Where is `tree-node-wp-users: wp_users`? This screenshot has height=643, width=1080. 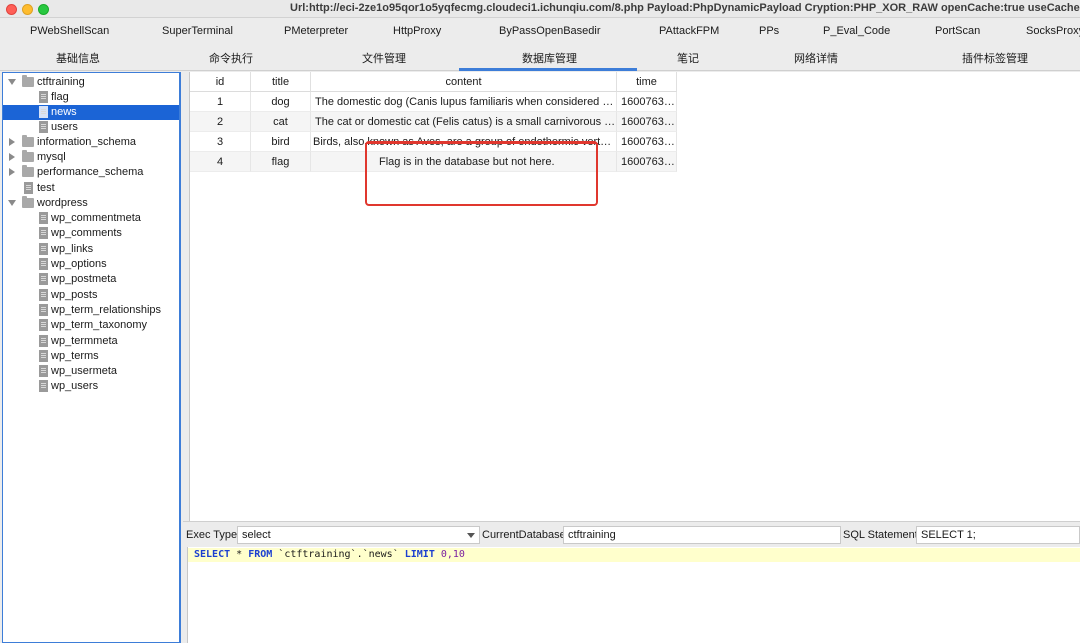 tree-node-wp-users: wp_users is located at coordinates (91, 386).